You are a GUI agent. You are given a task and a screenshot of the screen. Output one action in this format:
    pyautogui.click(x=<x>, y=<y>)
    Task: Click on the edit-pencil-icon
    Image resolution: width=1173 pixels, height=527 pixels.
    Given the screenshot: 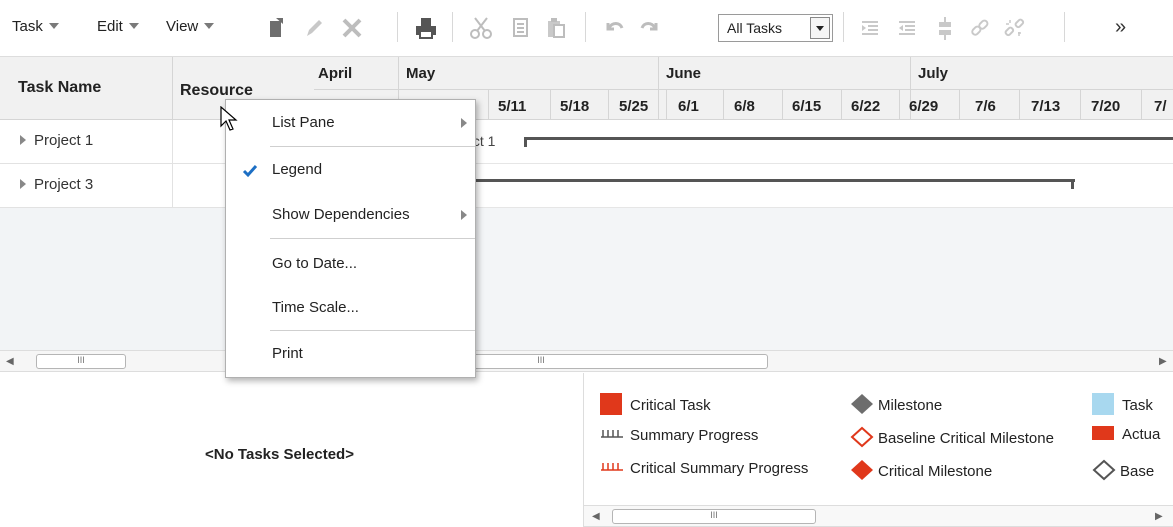 What is the action you would take?
    pyautogui.click(x=314, y=28)
    